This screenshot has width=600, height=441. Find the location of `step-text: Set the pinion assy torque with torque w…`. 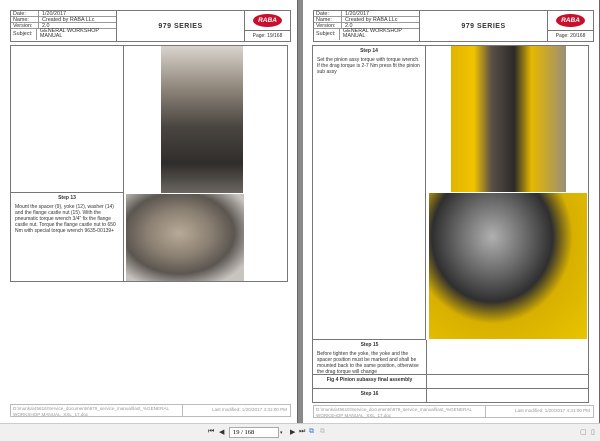

step-text: Set the pinion assy torque with torque w… is located at coordinates (368, 66).